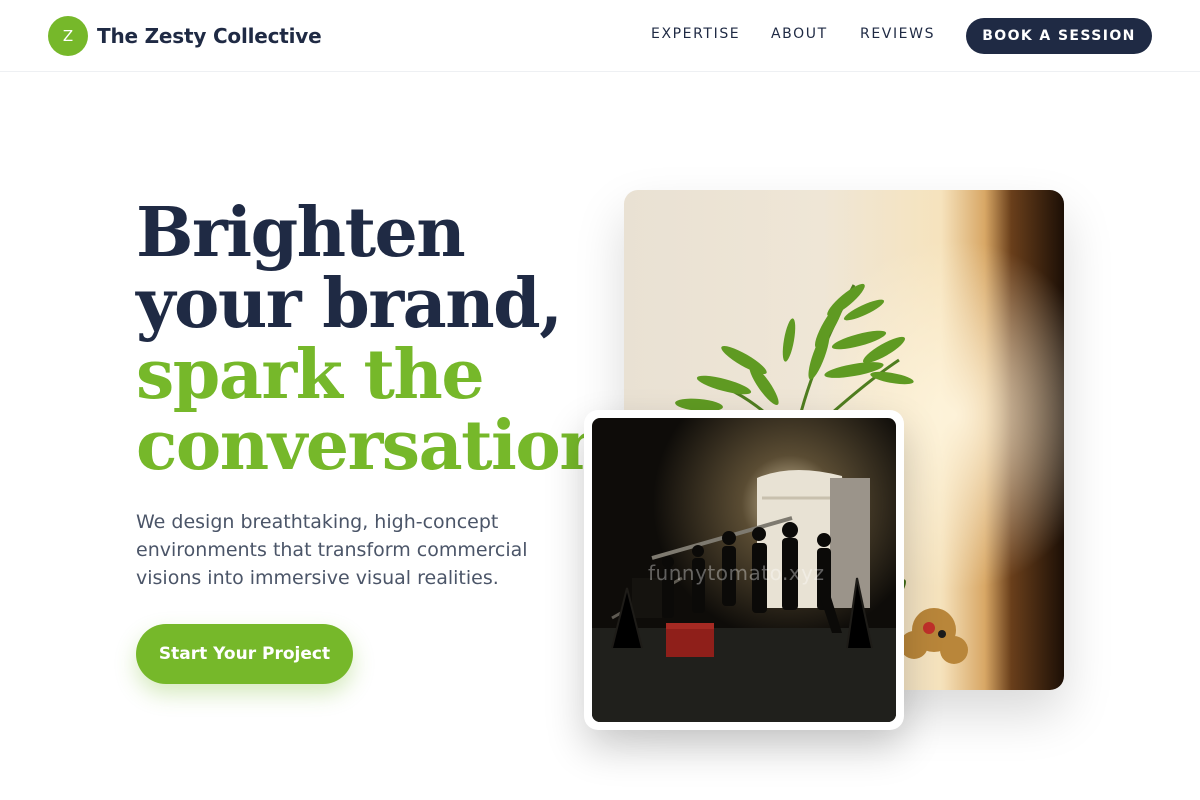 This screenshot has width=1200, height=800. Describe the element at coordinates (695, 34) in the screenshot. I see `nav-link-expertise: EXPERTISE` at that location.